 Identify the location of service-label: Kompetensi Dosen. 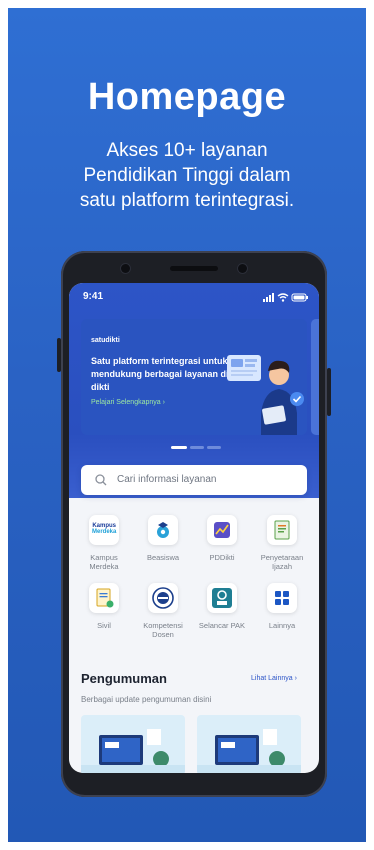
(163, 630).